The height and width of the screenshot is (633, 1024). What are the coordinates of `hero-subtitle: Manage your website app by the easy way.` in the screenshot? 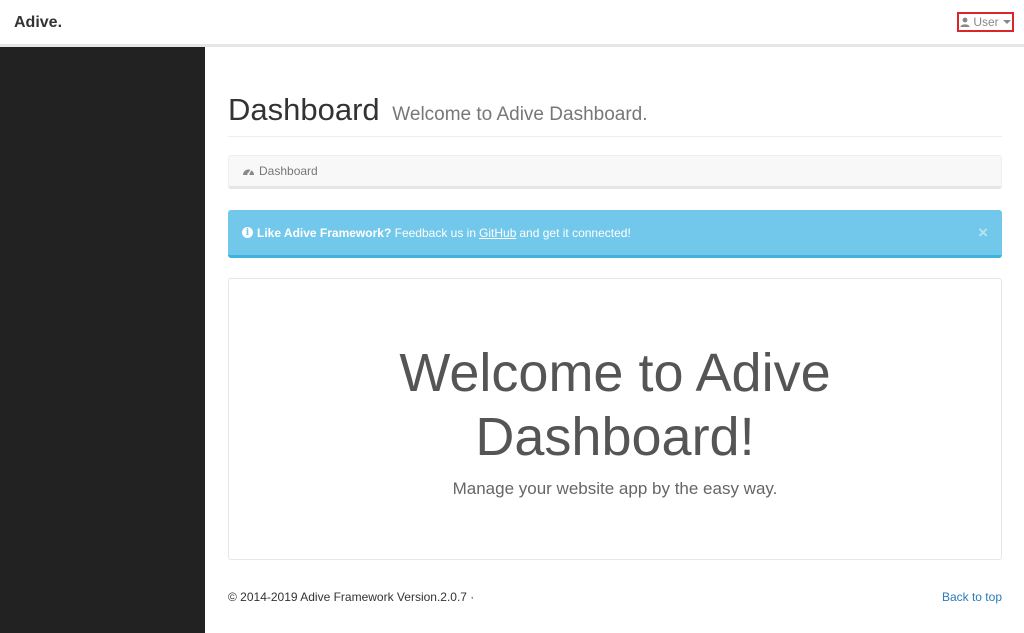 It's located at (615, 488).